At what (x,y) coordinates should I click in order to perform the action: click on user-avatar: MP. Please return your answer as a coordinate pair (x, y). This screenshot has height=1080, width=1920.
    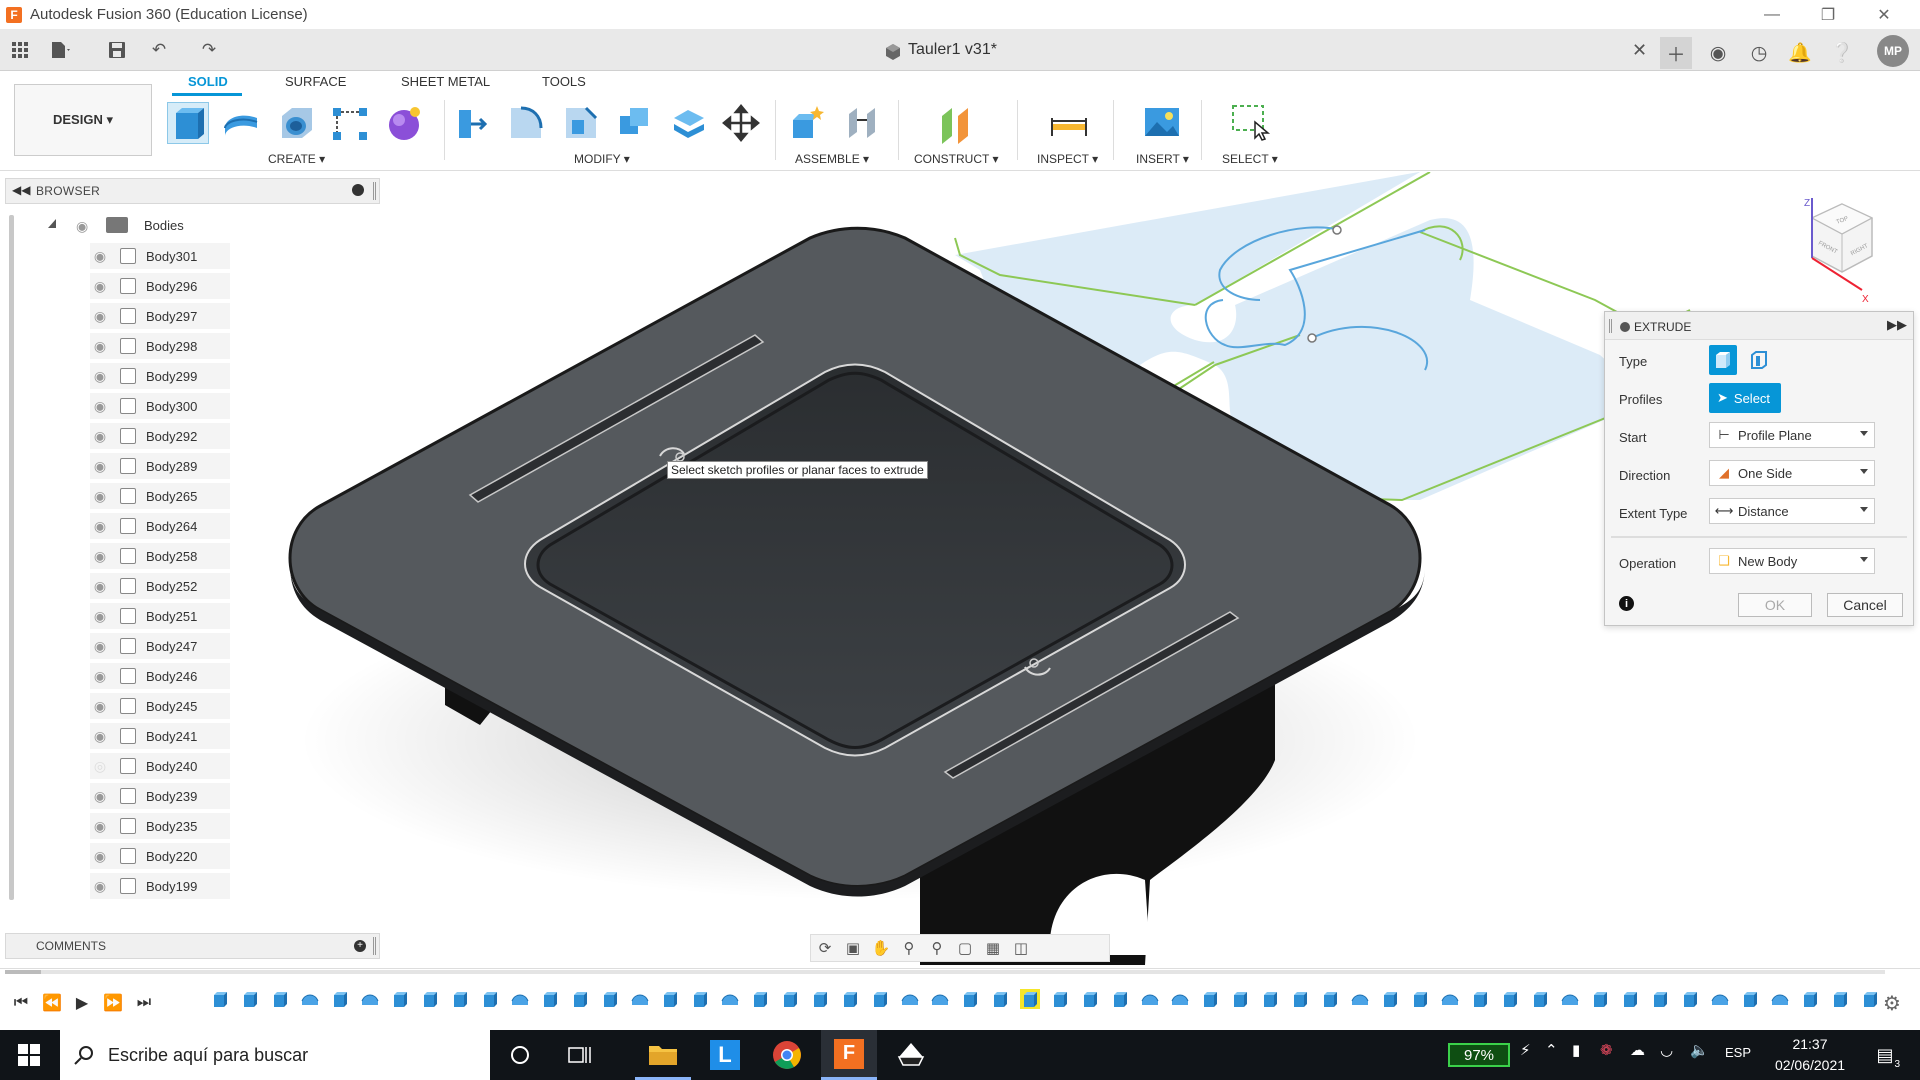
    Looking at the image, I should click on (1893, 51).